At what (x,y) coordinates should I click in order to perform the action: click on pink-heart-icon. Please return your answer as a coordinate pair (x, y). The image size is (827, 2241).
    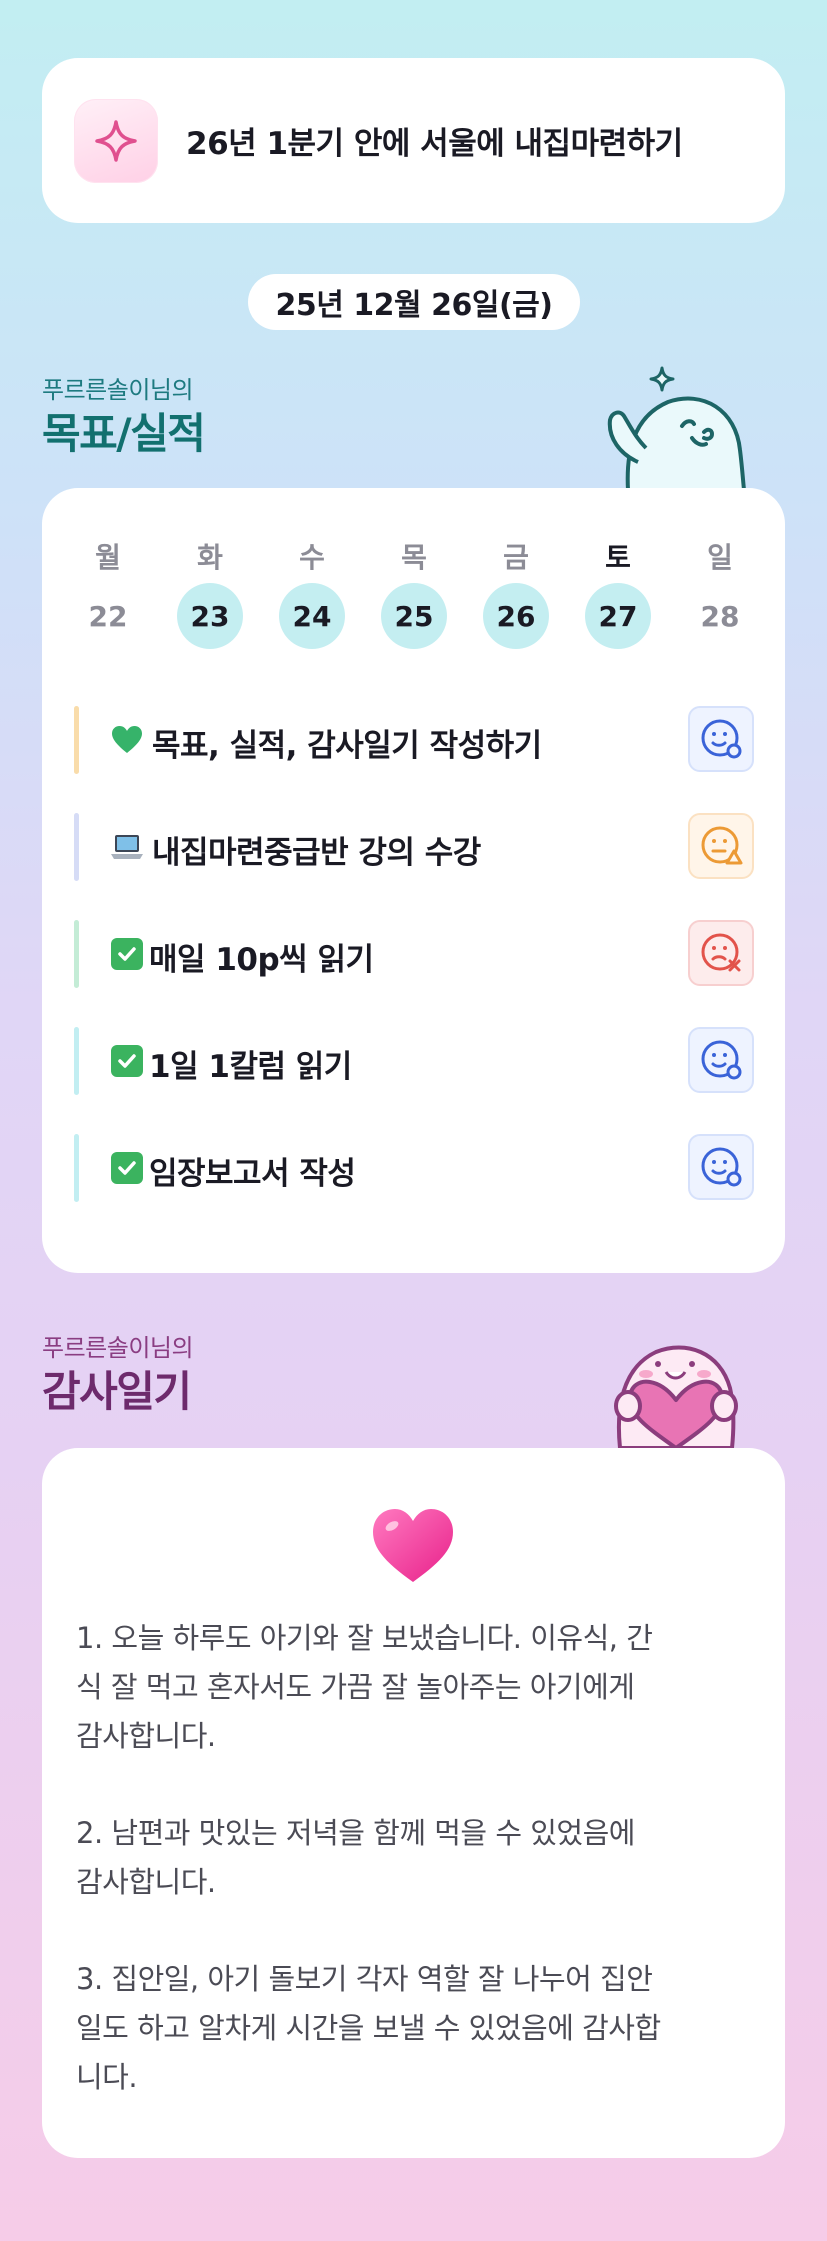
    Looking at the image, I should click on (413, 1546).